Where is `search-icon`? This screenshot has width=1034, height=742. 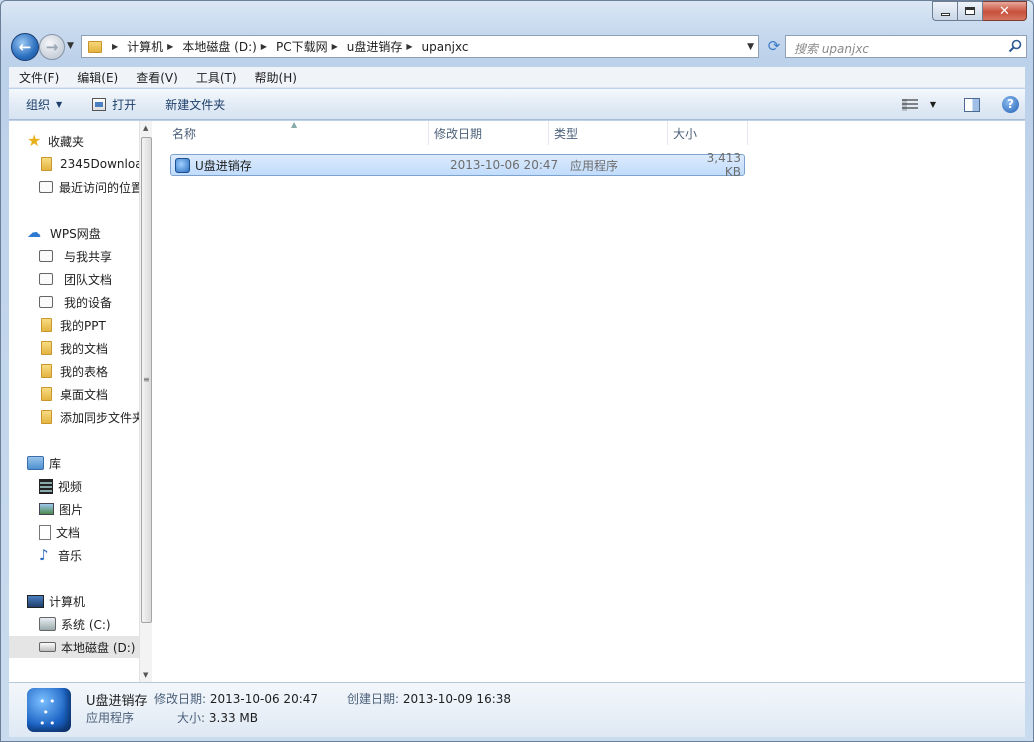 search-icon is located at coordinates (1015, 46).